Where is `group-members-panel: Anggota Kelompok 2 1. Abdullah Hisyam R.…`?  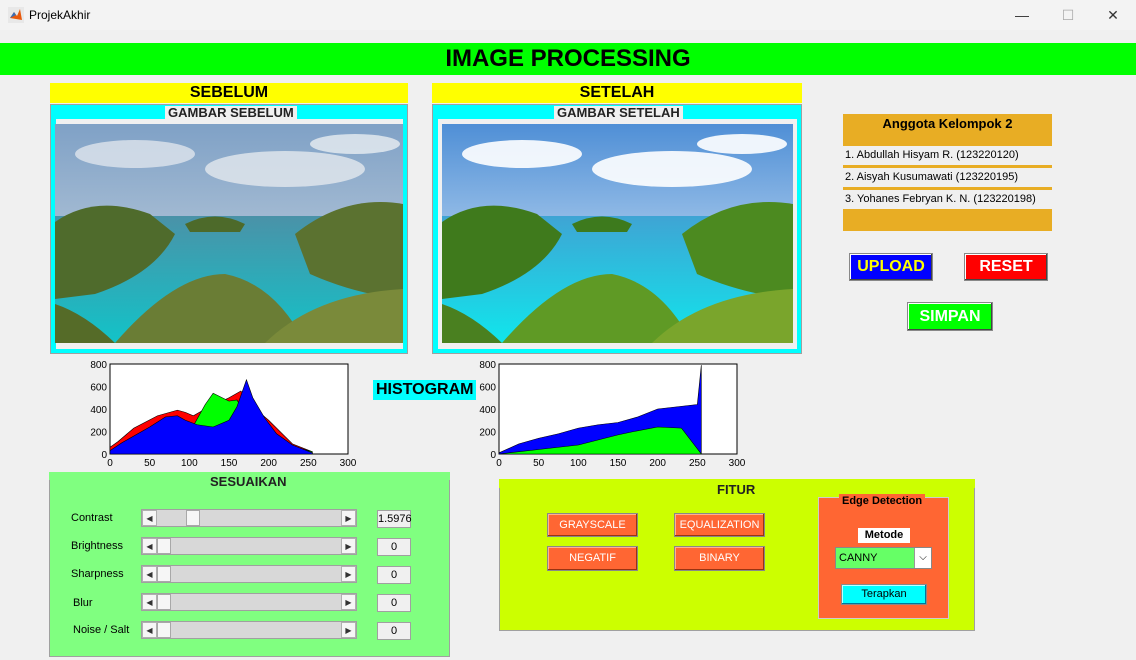
group-members-panel: Anggota Kelompok 2 1. Abdullah Hisyam R.… is located at coordinates (947, 172).